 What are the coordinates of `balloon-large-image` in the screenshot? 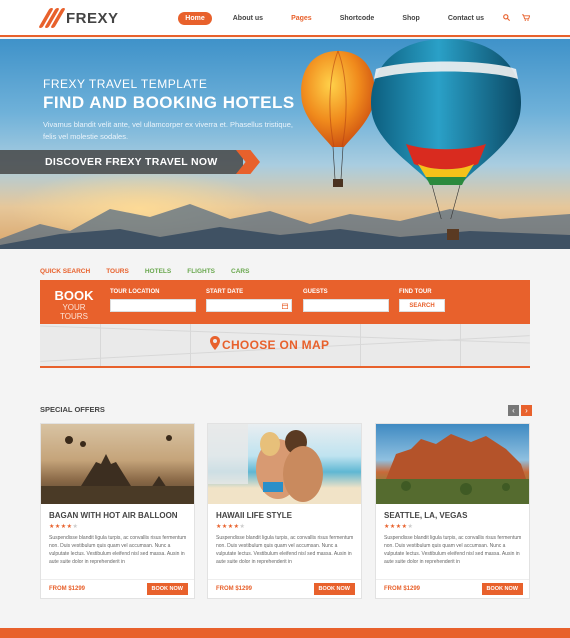 It's located at (446, 129).